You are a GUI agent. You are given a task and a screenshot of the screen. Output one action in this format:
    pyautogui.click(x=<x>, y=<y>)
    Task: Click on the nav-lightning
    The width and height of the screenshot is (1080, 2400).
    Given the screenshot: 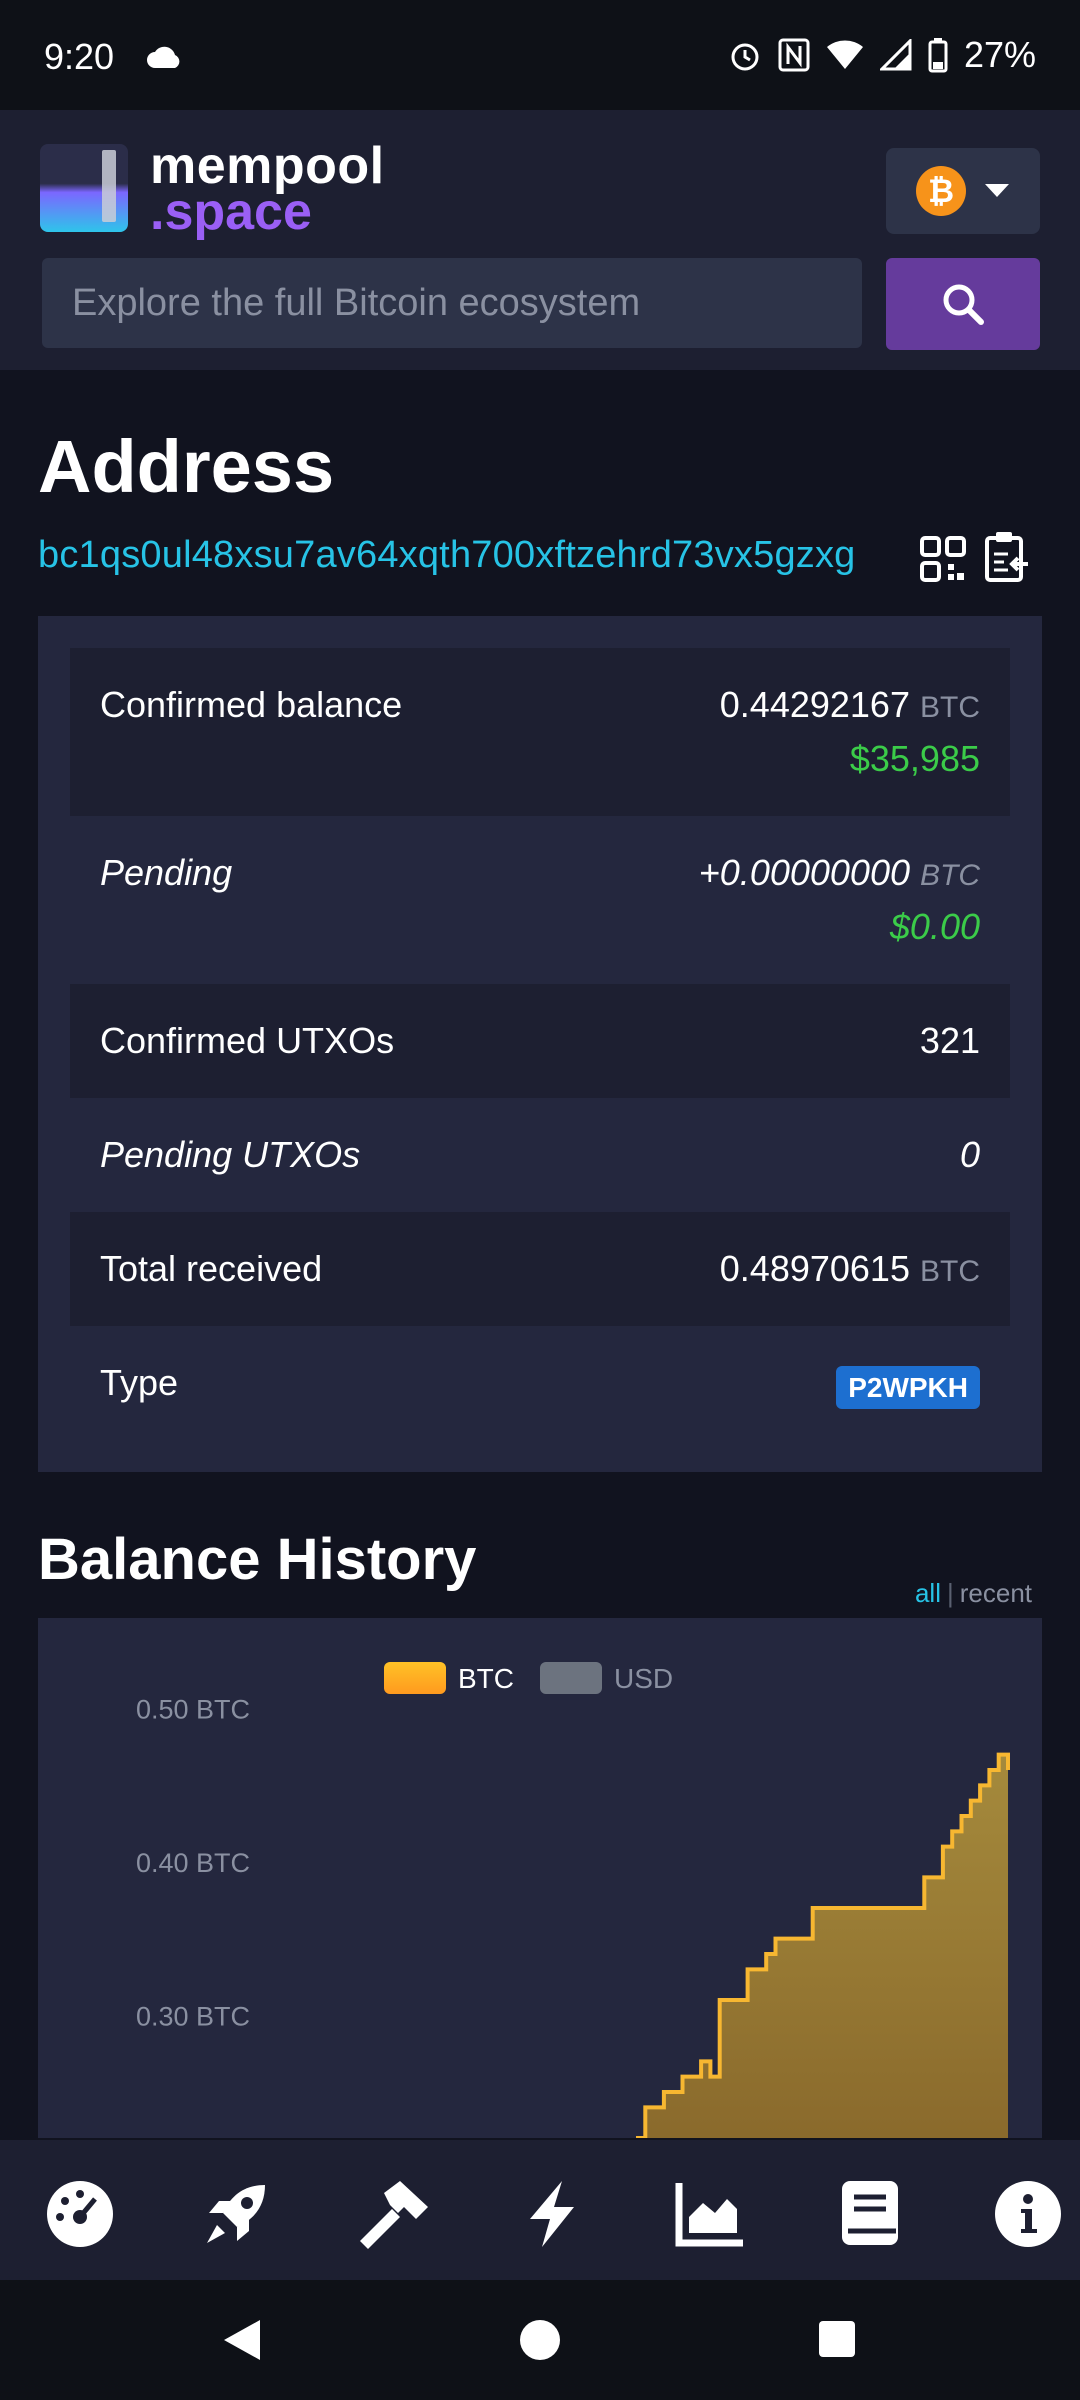 What is the action you would take?
    pyautogui.click(x=552, y=2214)
    